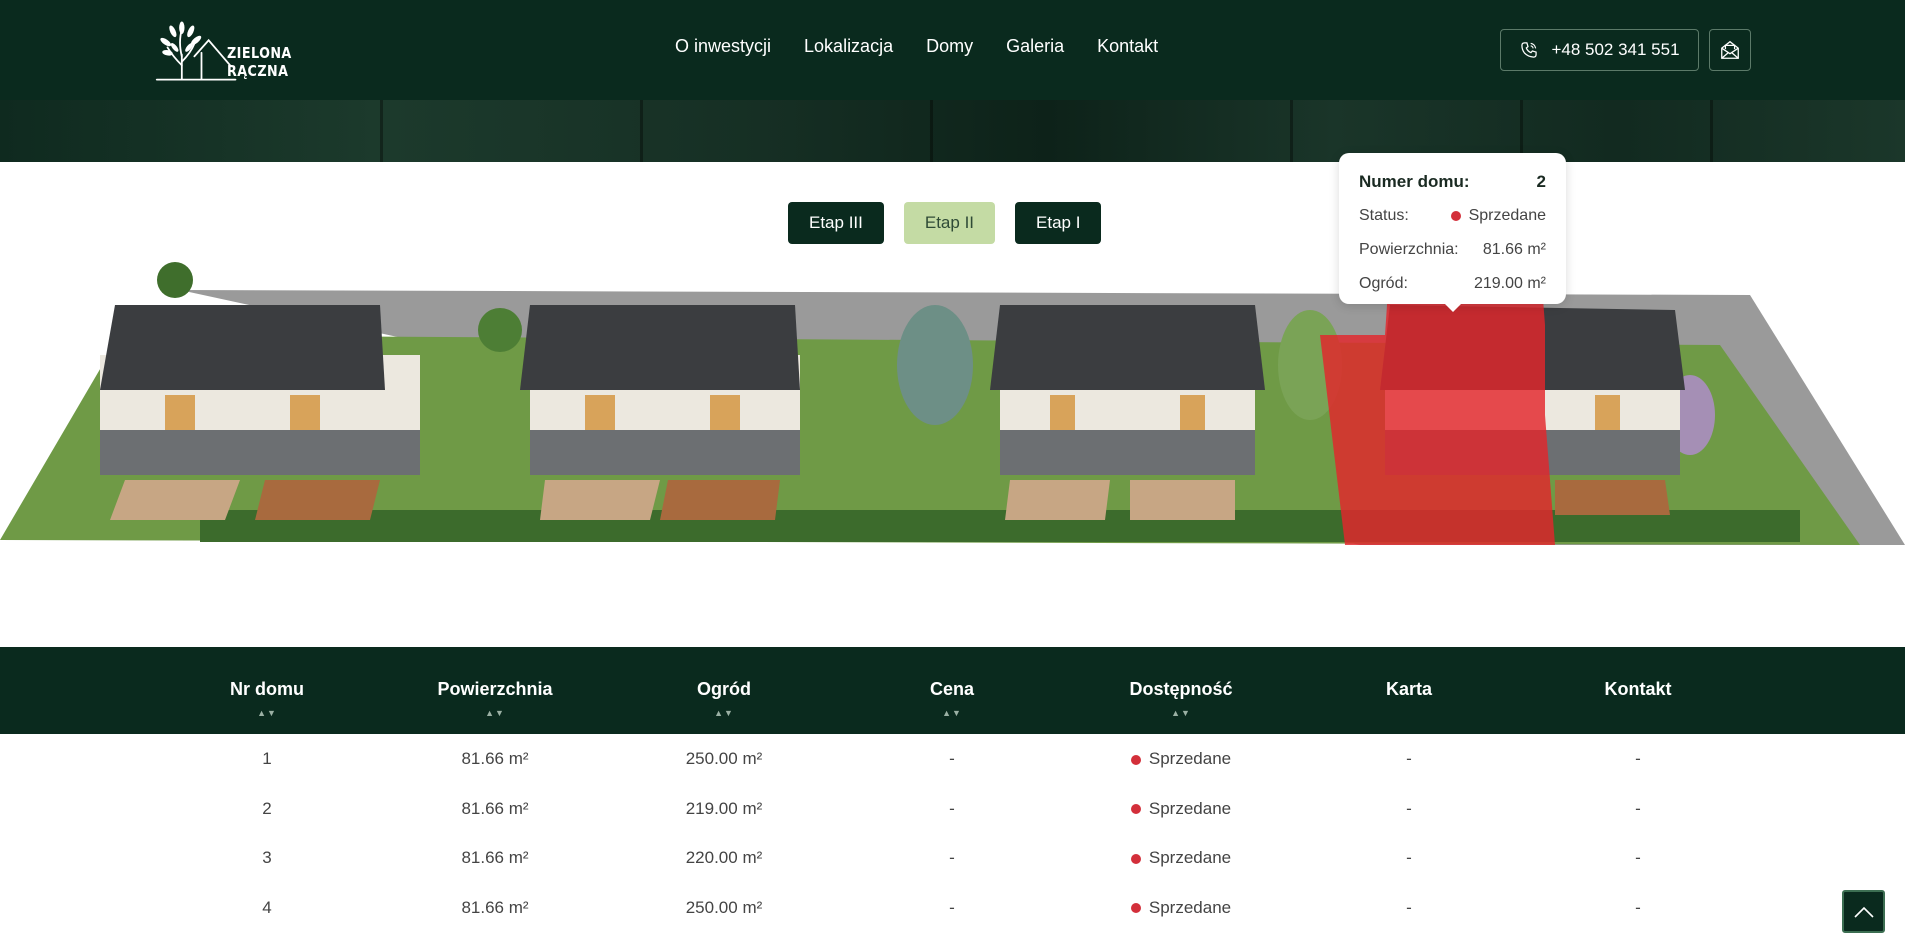  I want to click on logo-text: ZIELONA RĄCZNA, so click(259, 62).